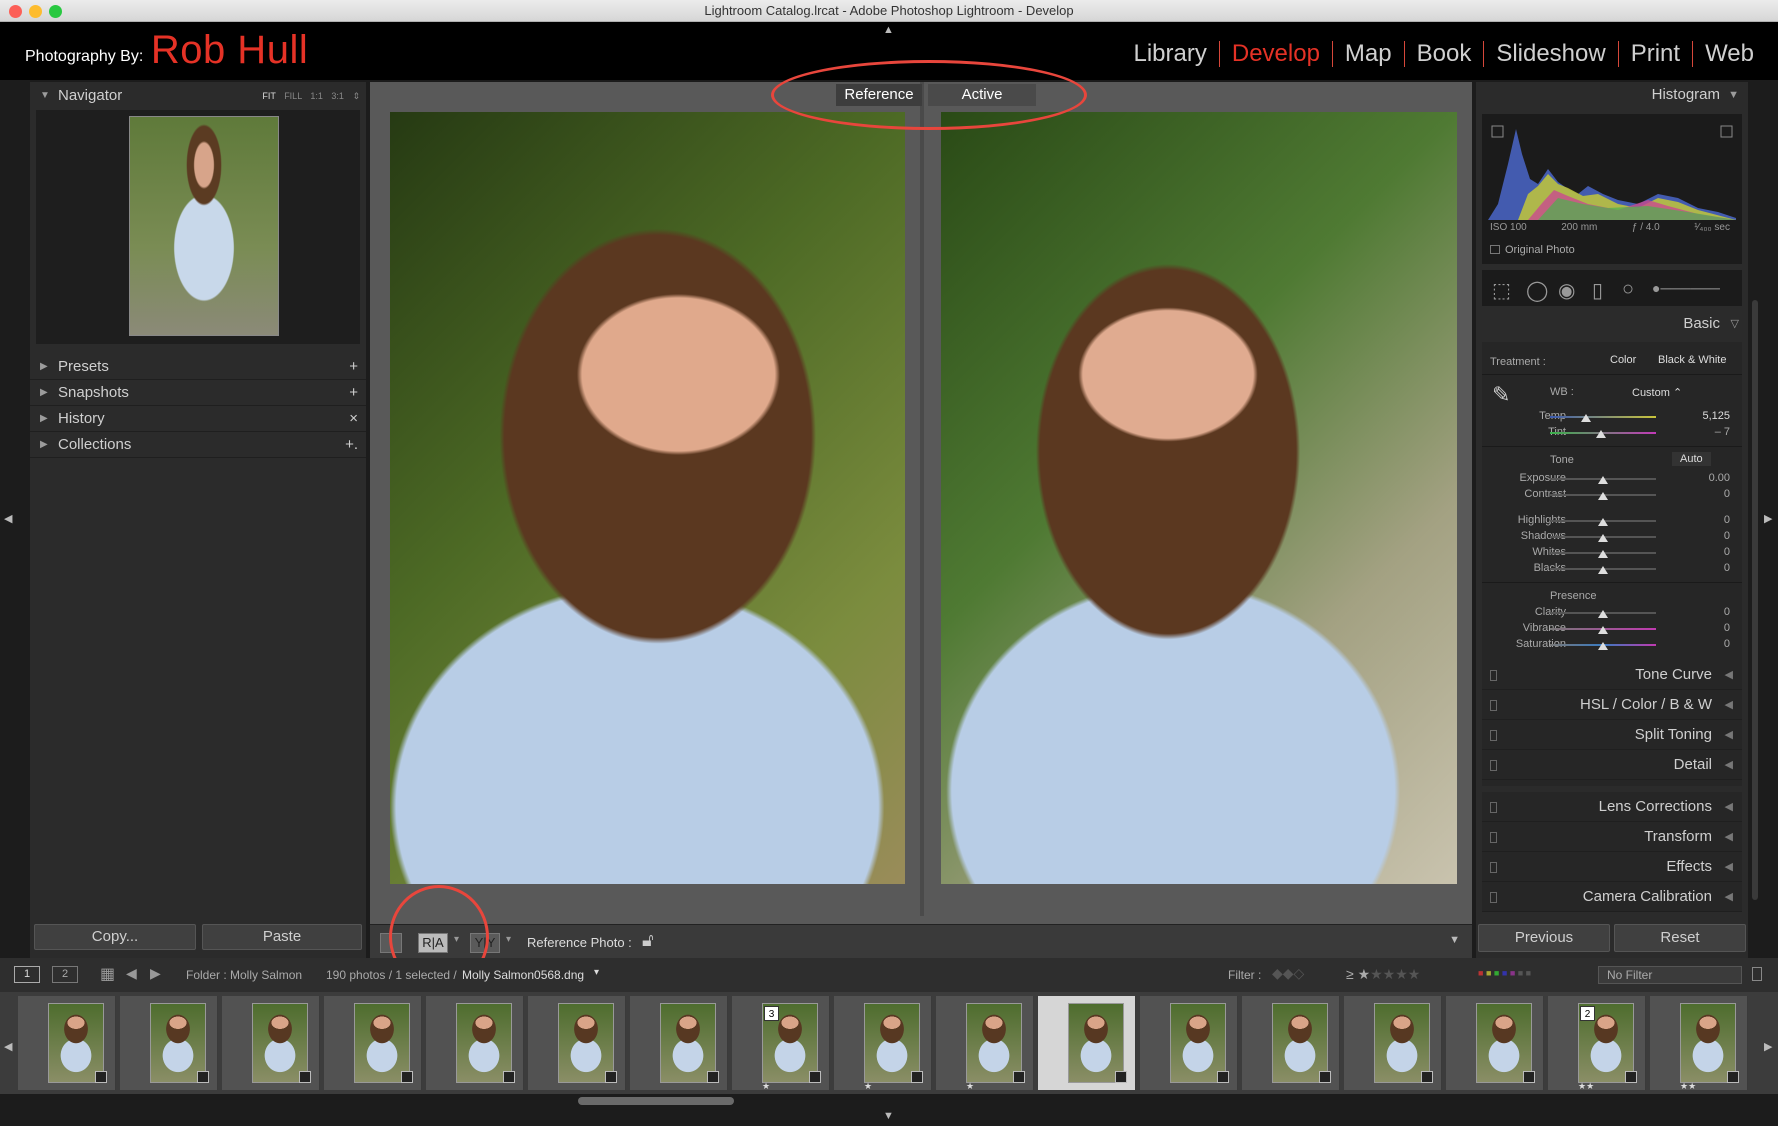  Describe the element at coordinates (523, 975) in the screenshot. I see `selected-filename: Molly Salmon0568.dng` at that location.